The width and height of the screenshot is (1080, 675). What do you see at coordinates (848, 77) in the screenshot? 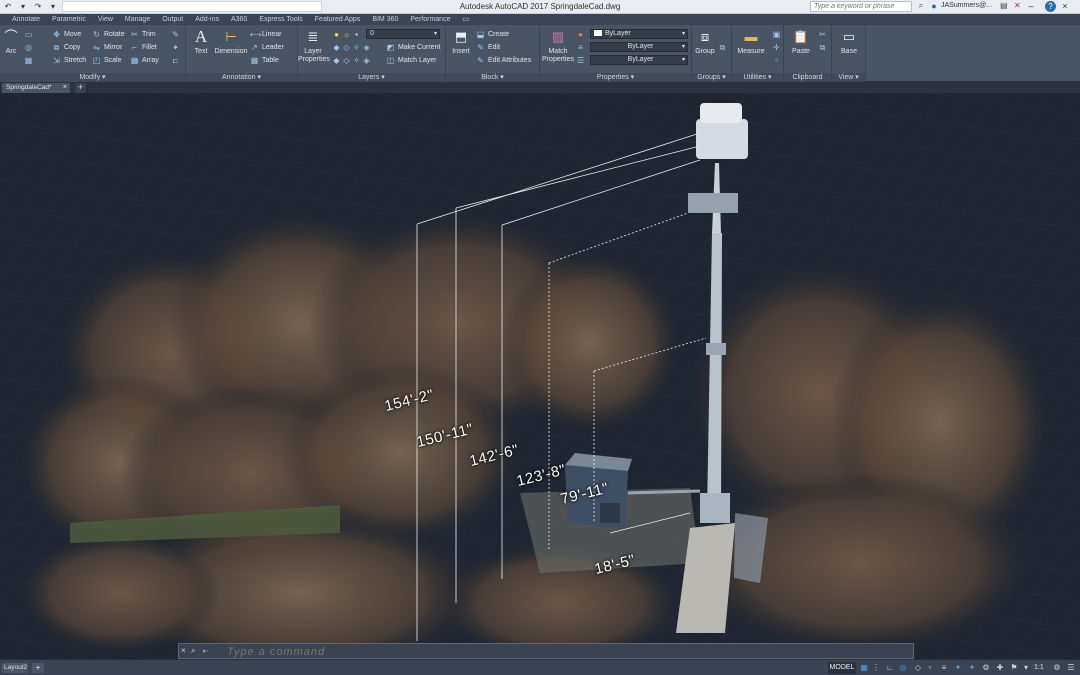
I see `panel-title-view: View ▾` at bounding box center [848, 77].